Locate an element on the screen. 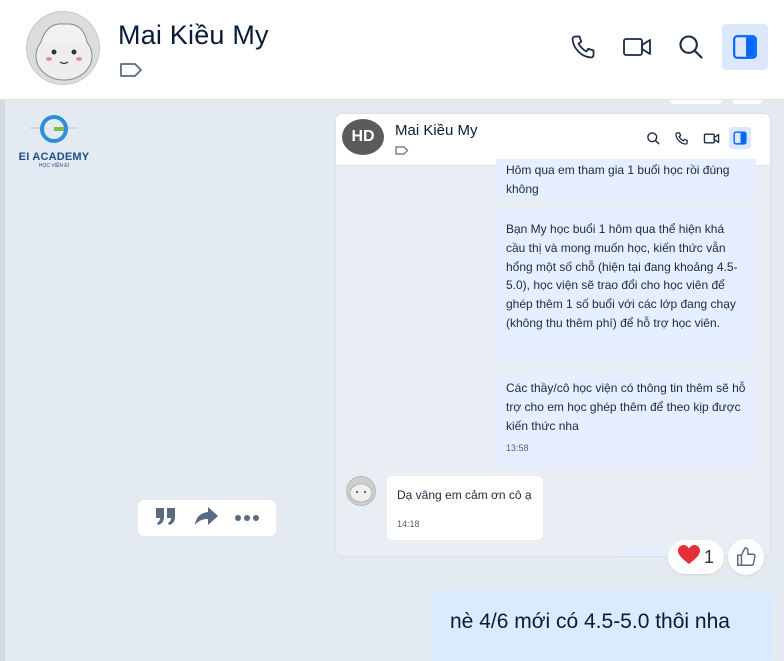 The image size is (784, 661). more-options-icon is located at coordinates (247, 518).